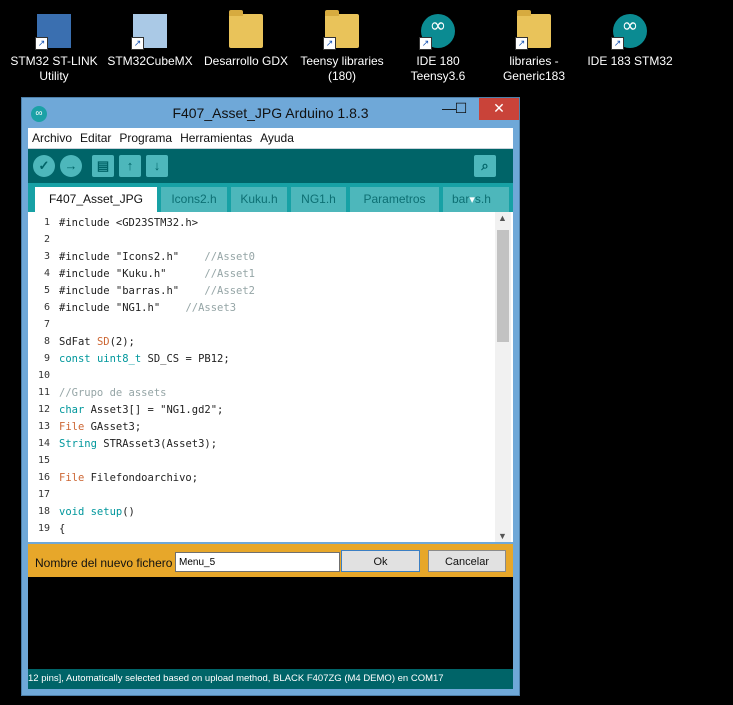  What do you see at coordinates (150, 61) in the screenshot?
I see `desktop-icon-label: STM32CubeMX` at bounding box center [150, 61].